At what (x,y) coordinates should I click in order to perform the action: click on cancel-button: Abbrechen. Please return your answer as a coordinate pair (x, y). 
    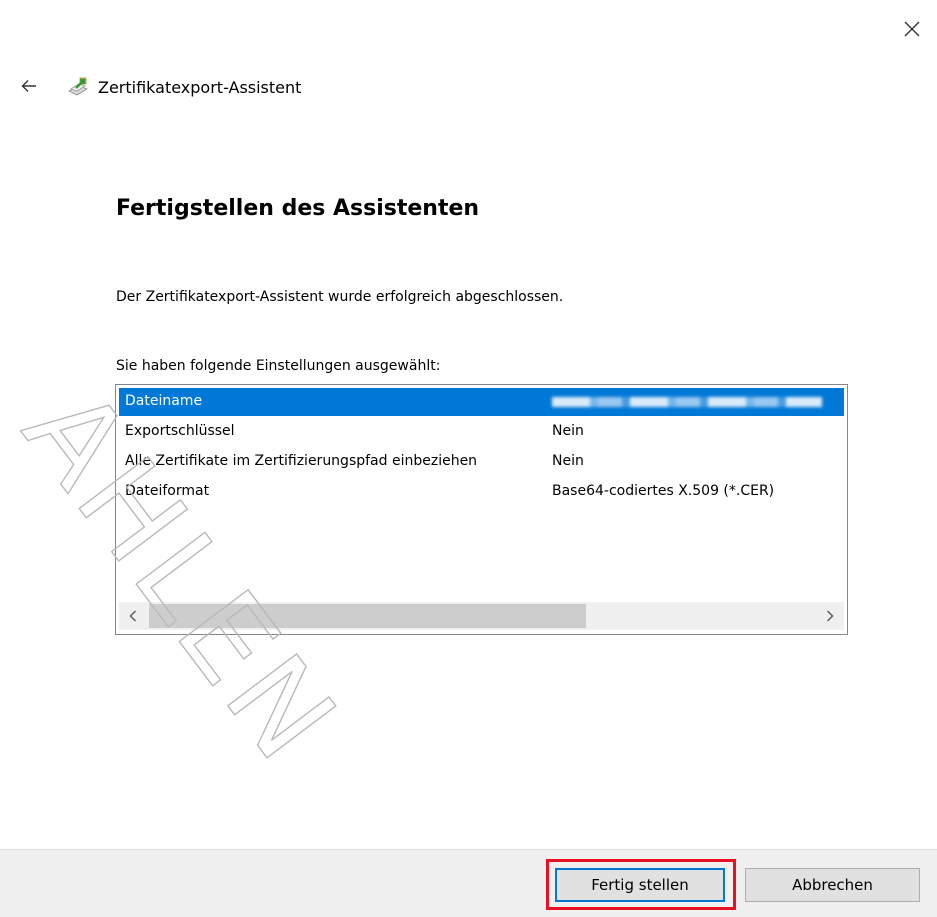
    Looking at the image, I should click on (832, 885).